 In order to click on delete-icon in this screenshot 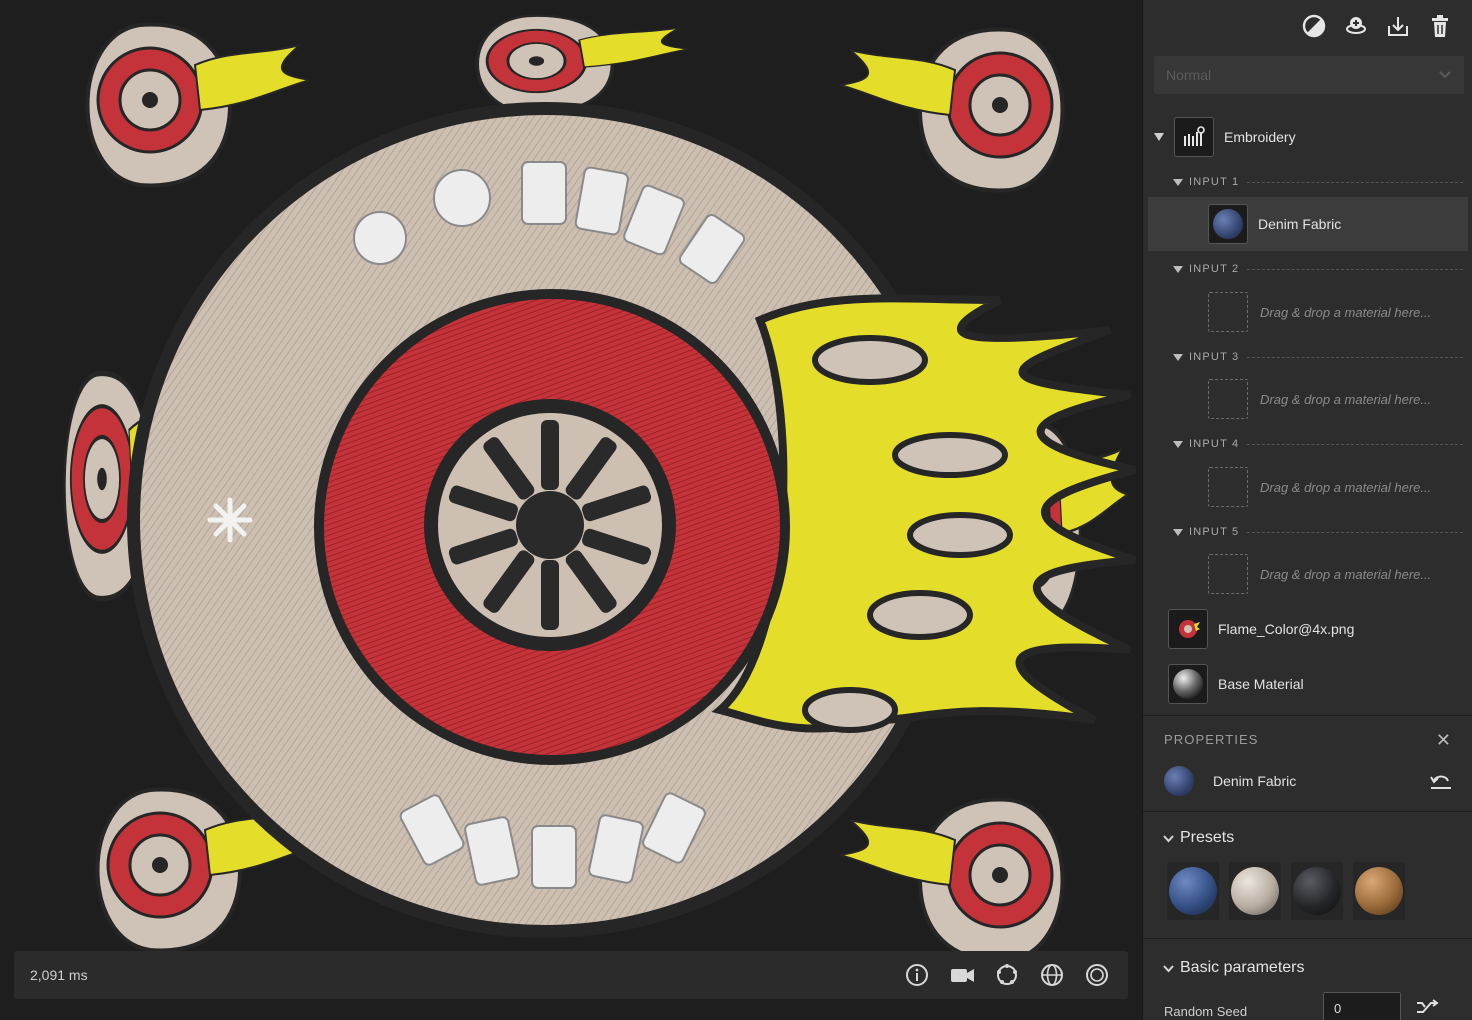, I will do `click(1440, 26)`.